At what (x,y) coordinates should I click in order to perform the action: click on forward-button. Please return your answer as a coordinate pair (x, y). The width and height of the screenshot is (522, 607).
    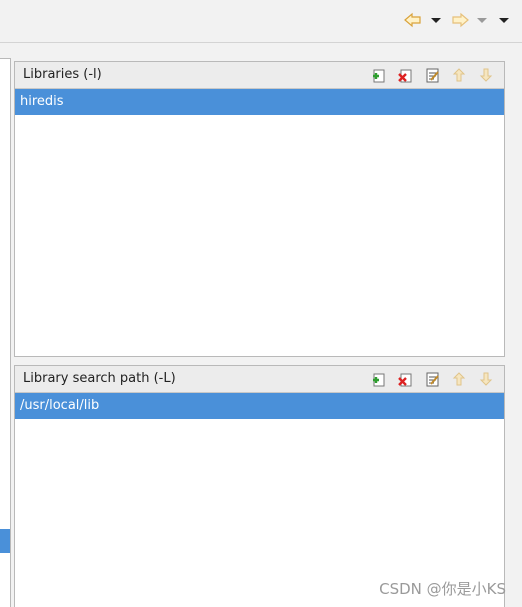
    Looking at the image, I should click on (460, 20).